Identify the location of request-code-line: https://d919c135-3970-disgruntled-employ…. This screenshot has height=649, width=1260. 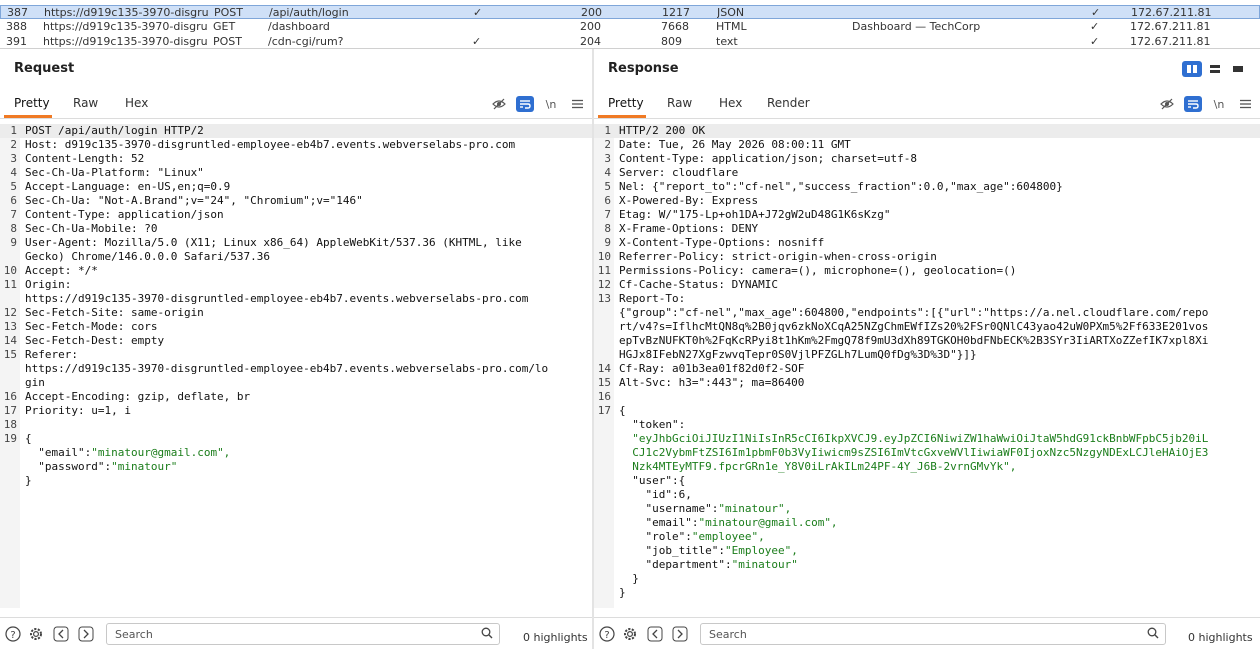
(296, 299).